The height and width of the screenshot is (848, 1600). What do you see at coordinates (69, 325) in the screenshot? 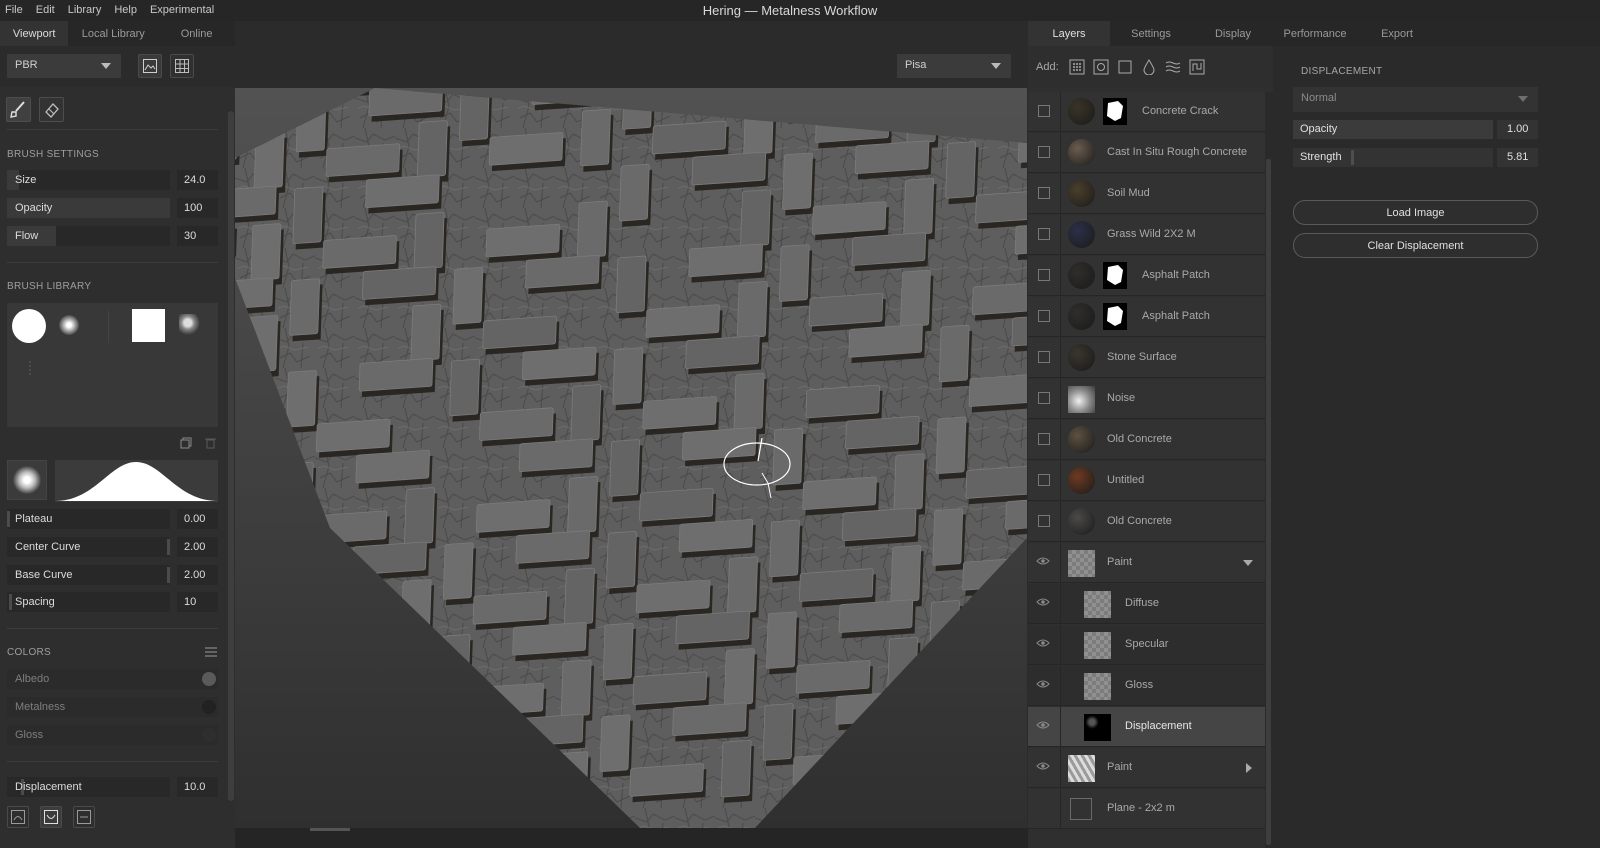
I see `soft-round-brush` at bounding box center [69, 325].